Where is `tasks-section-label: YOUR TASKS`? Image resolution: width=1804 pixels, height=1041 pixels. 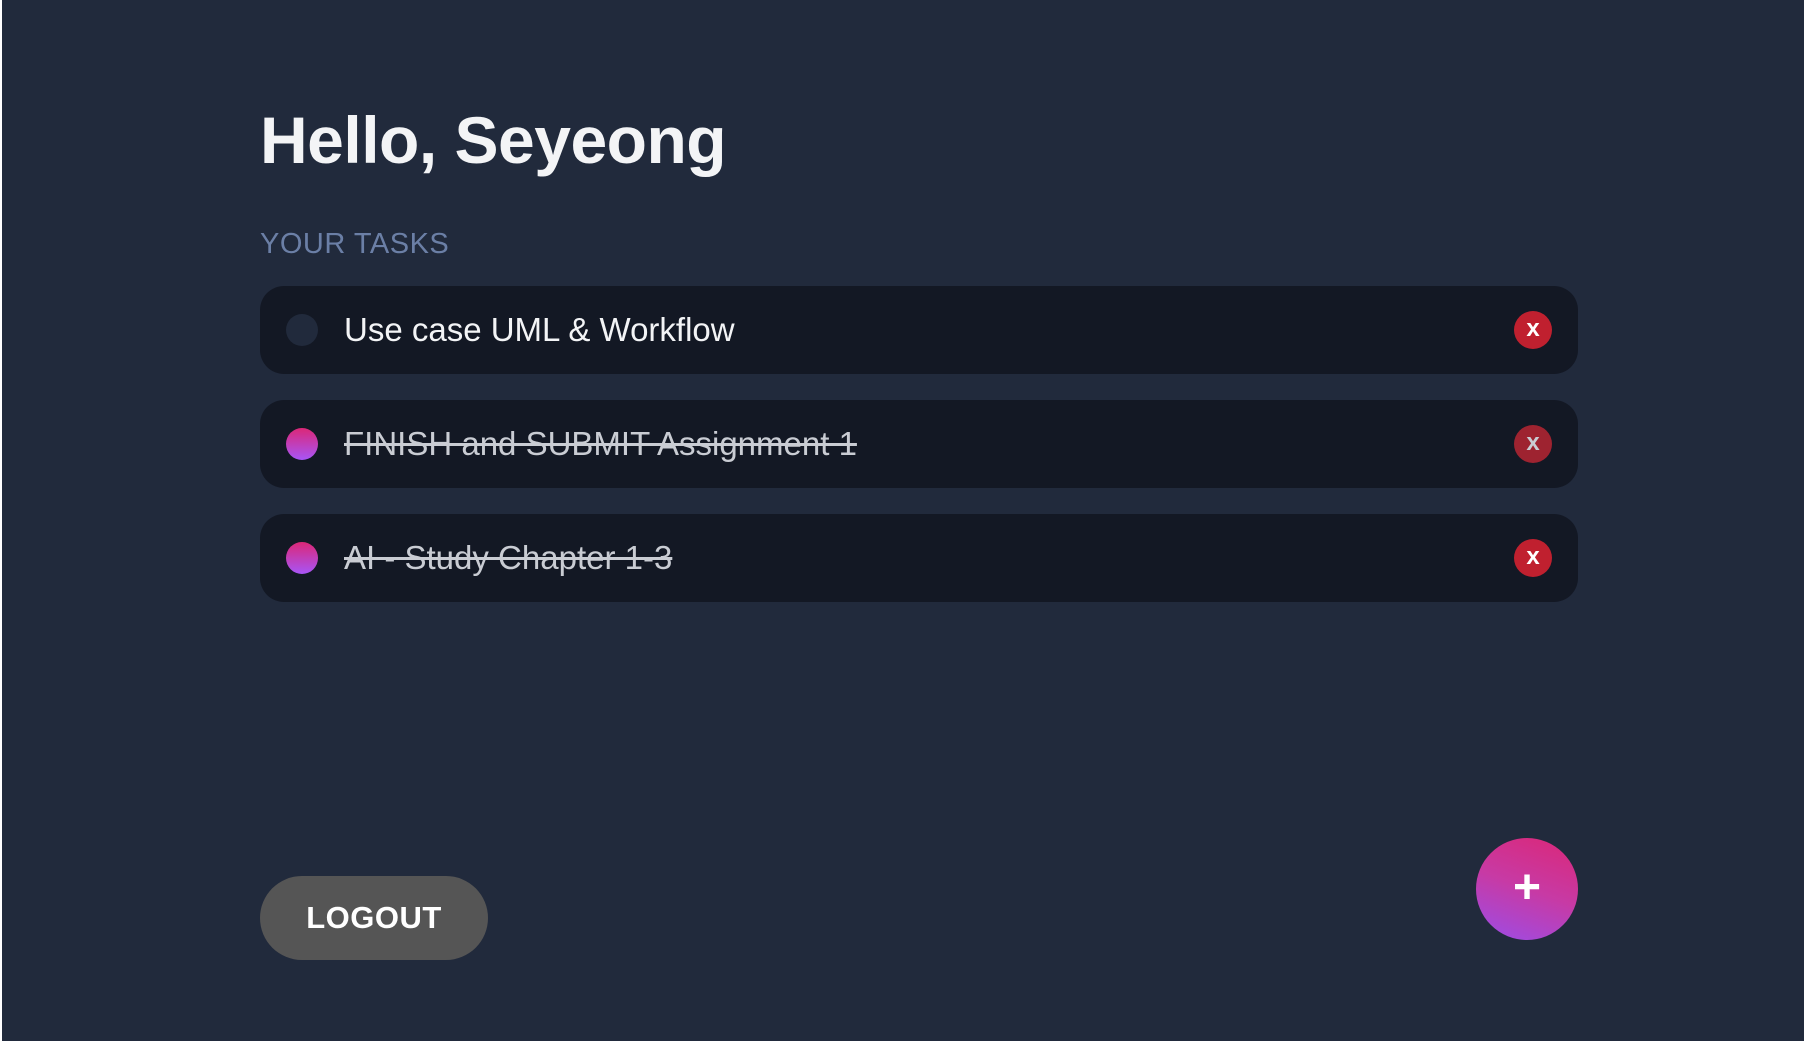 tasks-section-label: YOUR TASKS is located at coordinates (355, 244).